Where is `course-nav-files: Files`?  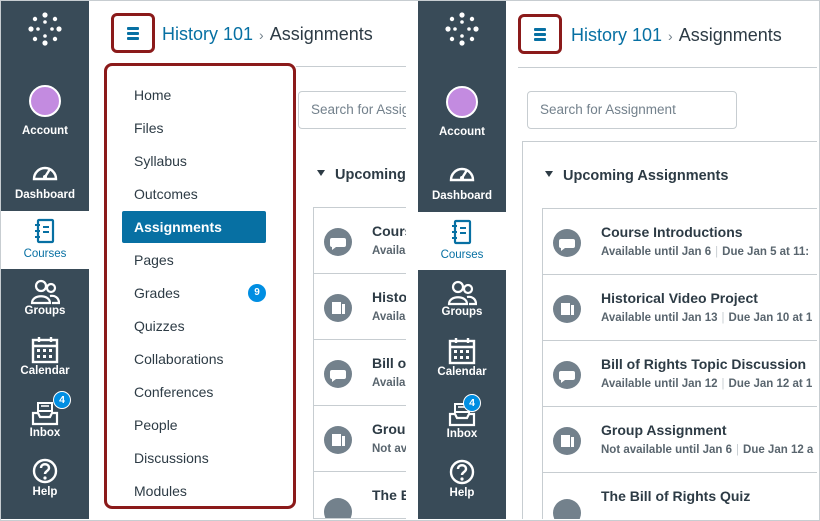 course-nav-files: Files is located at coordinates (194, 128).